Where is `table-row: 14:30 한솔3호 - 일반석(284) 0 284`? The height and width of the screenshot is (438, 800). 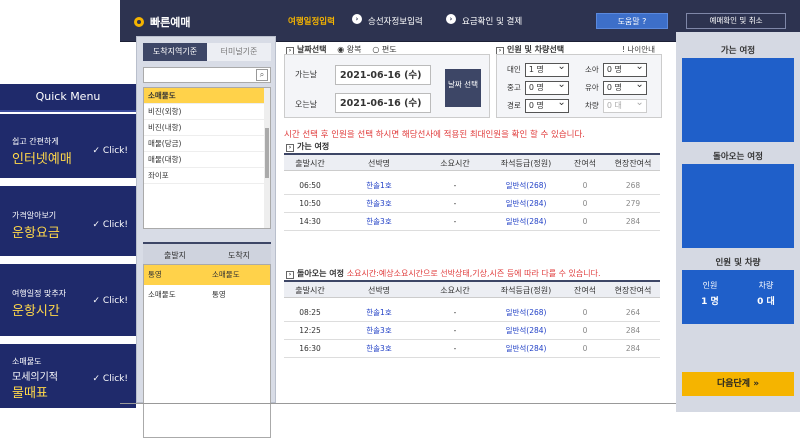
table-row: 14:30 한솔3호 - 일반석(284) 0 284 is located at coordinates (472, 222).